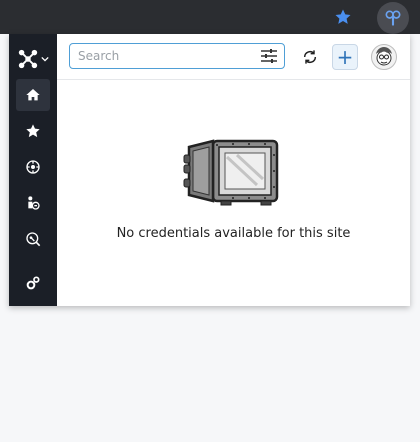 The height and width of the screenshot is (442, 420). What do you see at coordinates (168, 56) in the screenshot?
I see `search-input` at bounding box center [168, 56].